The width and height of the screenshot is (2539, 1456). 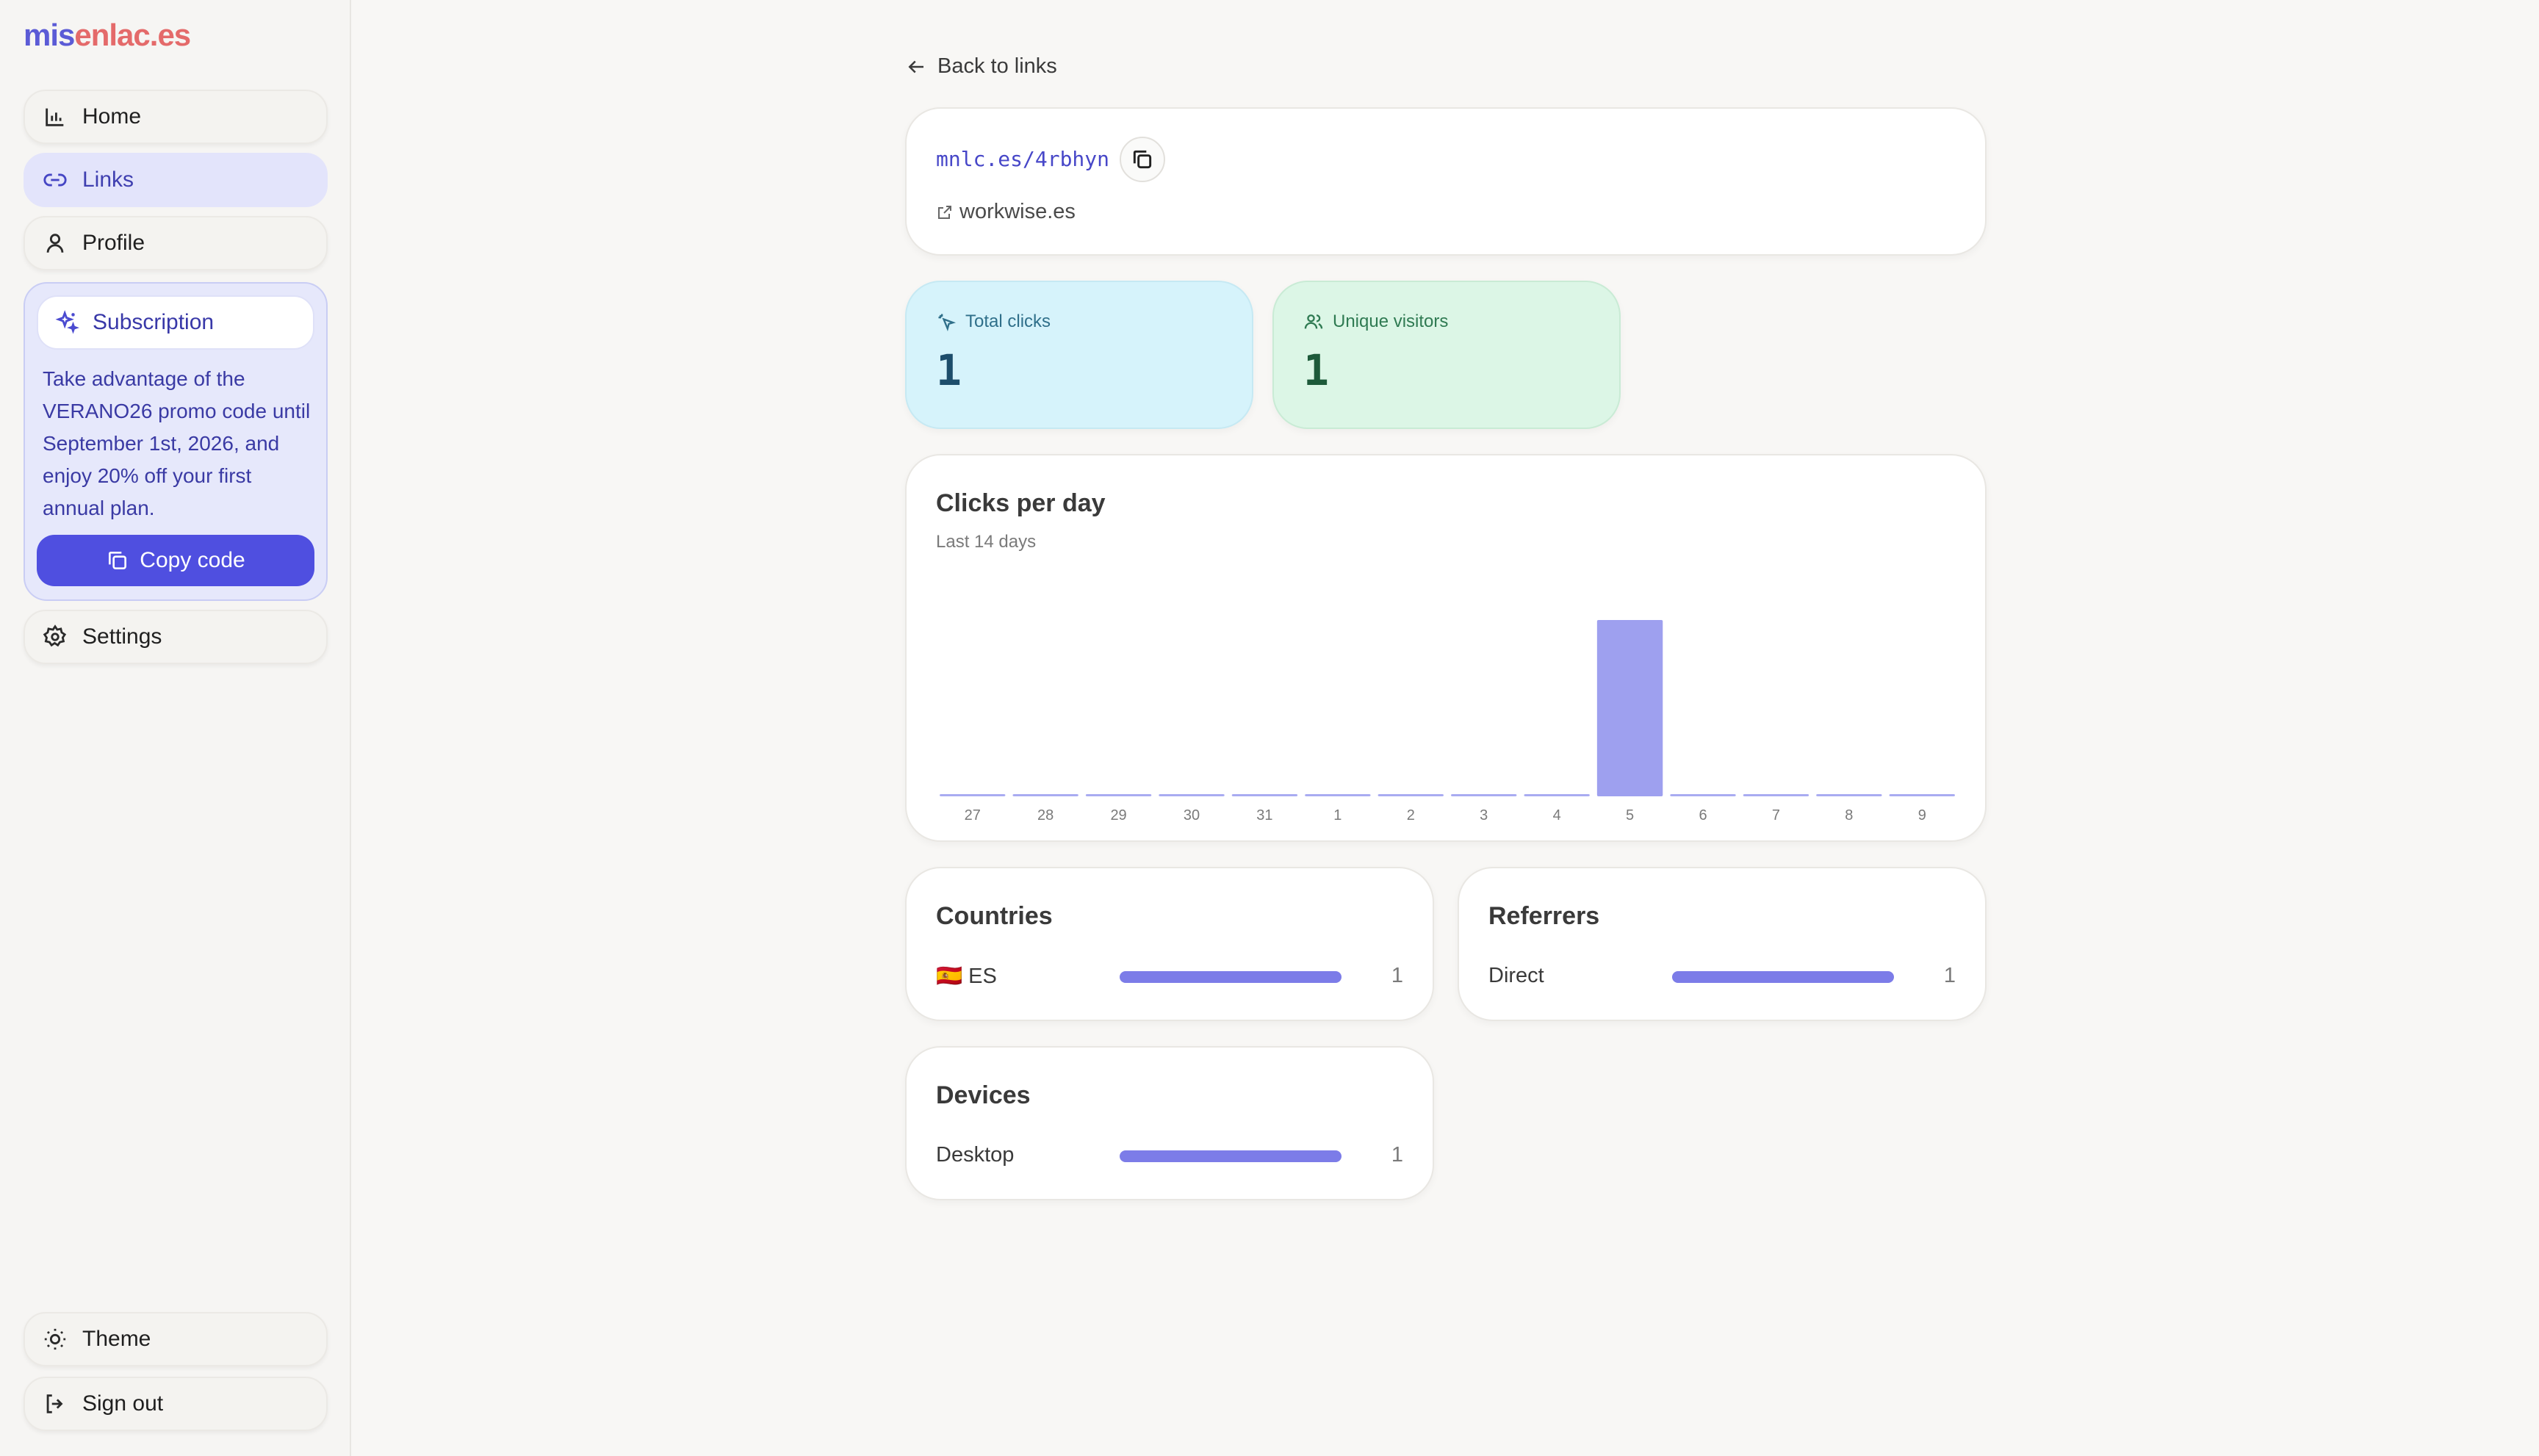 I want to click on x-tick-label: 8, so click(x=1849, y=815).